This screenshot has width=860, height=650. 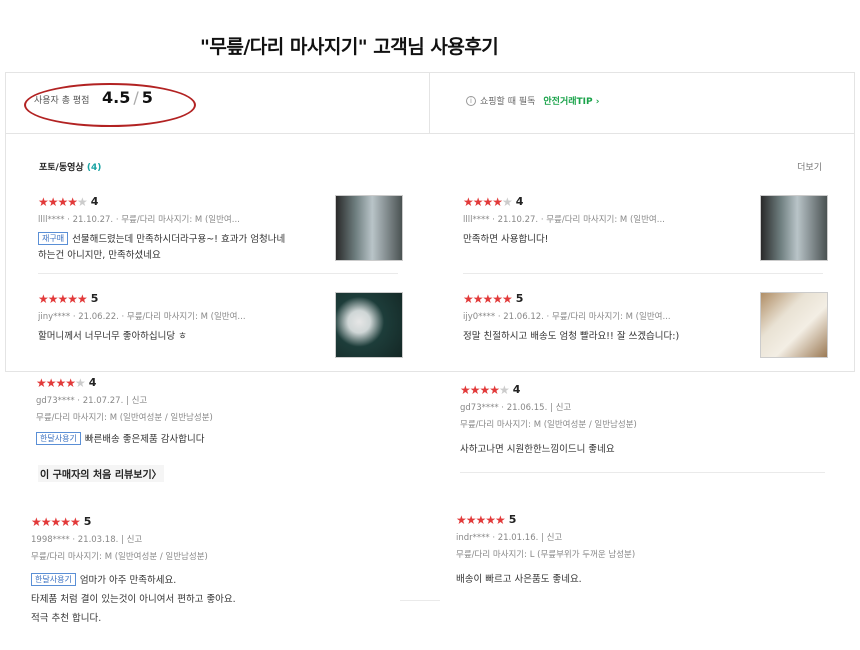 What do you see at coordinates (546, 555) in the screenshot?
I see `review-option: 무릎/다리 마사지기: L (무릎부위가 두꺼운 남성분)` at bounding box center [546, 555].